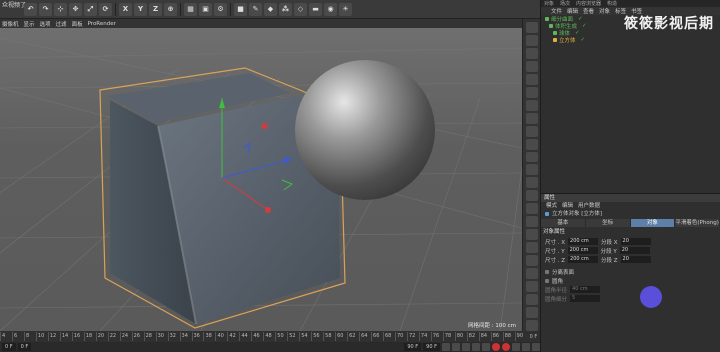  Describe the element at coordinates (270, 347) in the screenshot. I see `transport-bar: 0 F 0 F 90 F 90 F` at that location.